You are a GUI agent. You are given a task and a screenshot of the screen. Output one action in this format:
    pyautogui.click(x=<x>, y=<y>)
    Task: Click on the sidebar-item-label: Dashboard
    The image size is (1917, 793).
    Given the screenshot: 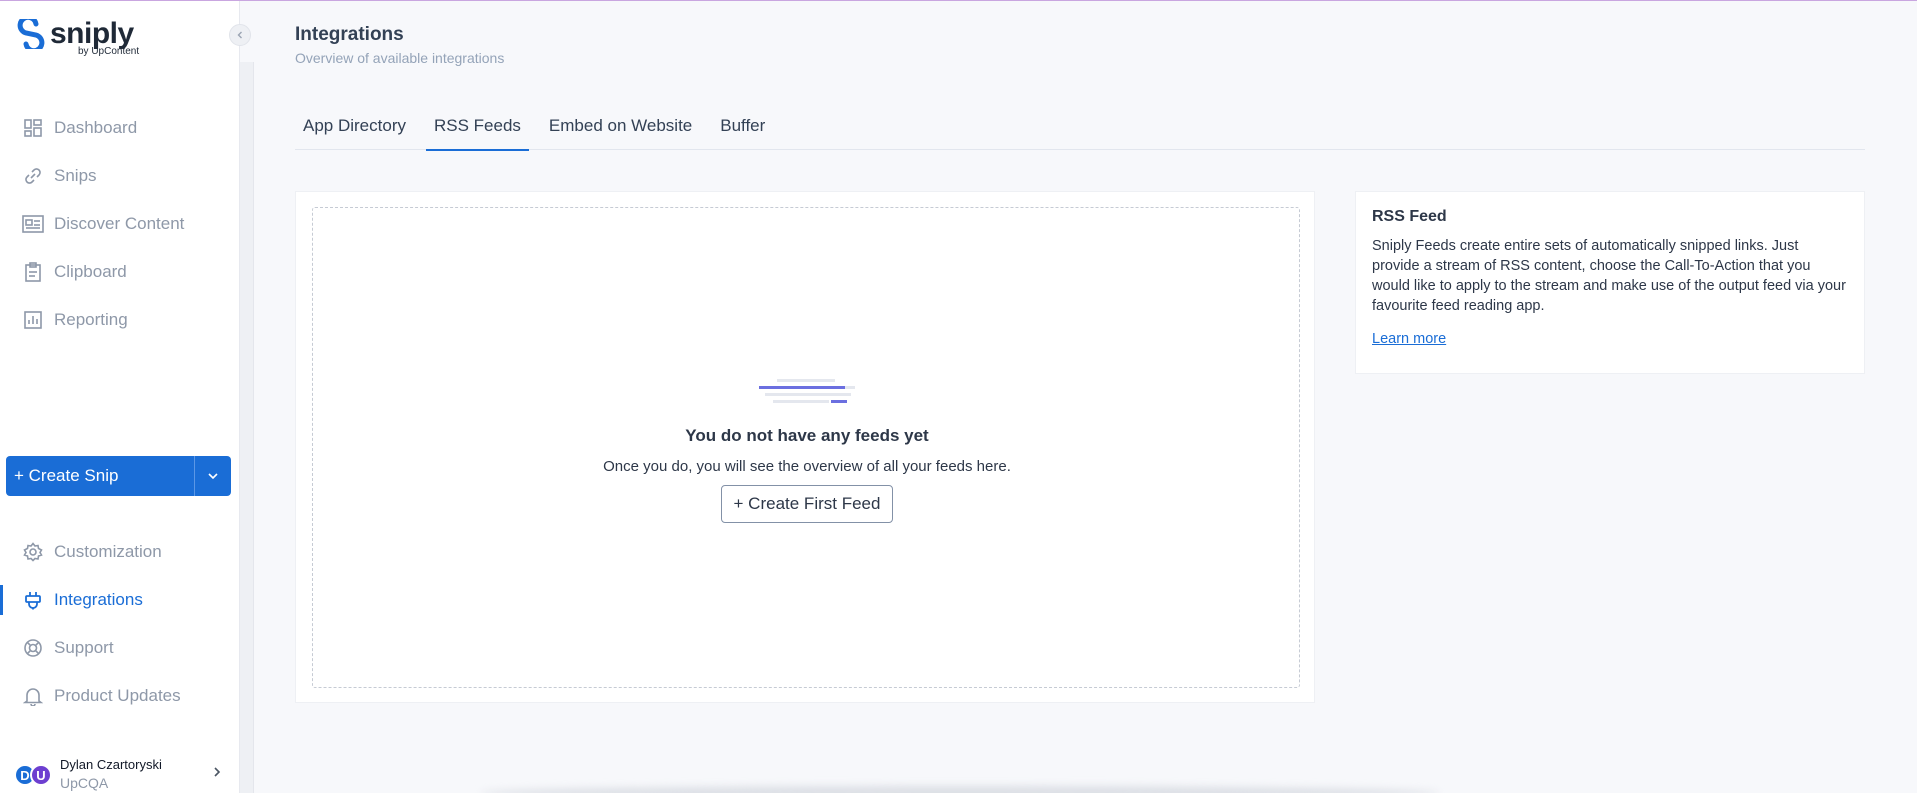 What is the action you would take?
    pyautogui.click(x=96, y=127)
    